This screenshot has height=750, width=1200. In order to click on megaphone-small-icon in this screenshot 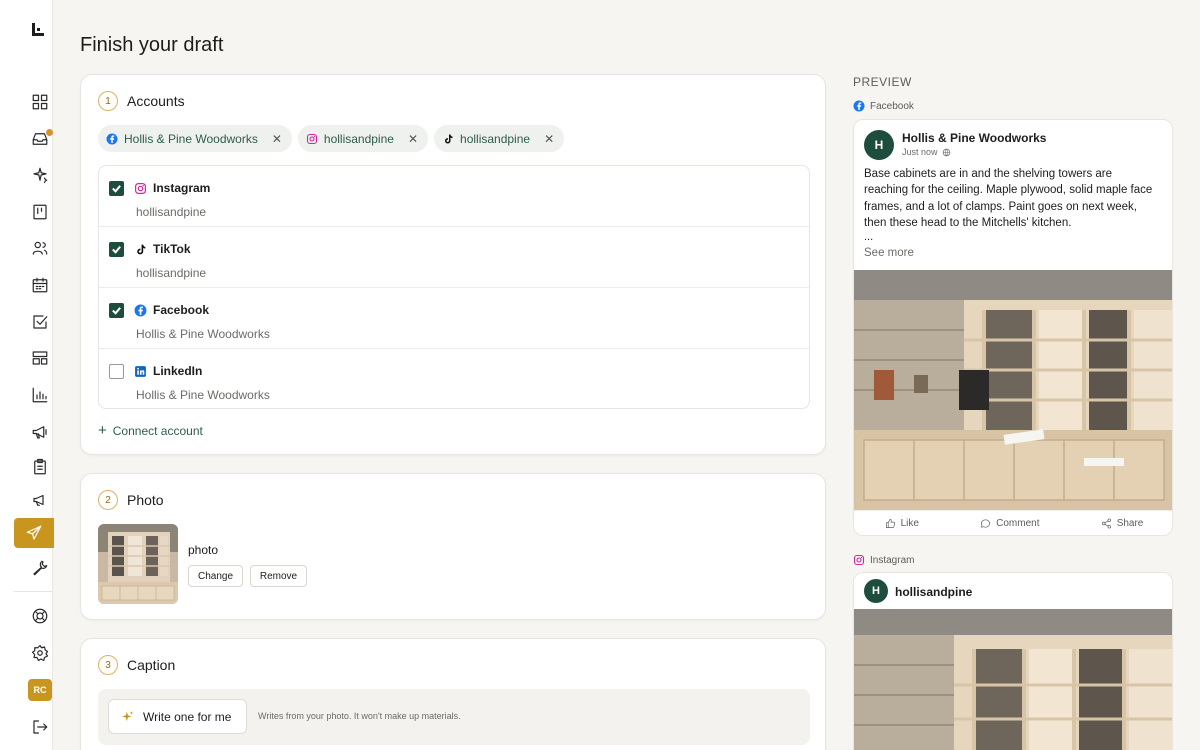, I will do `click(40, 500)`.